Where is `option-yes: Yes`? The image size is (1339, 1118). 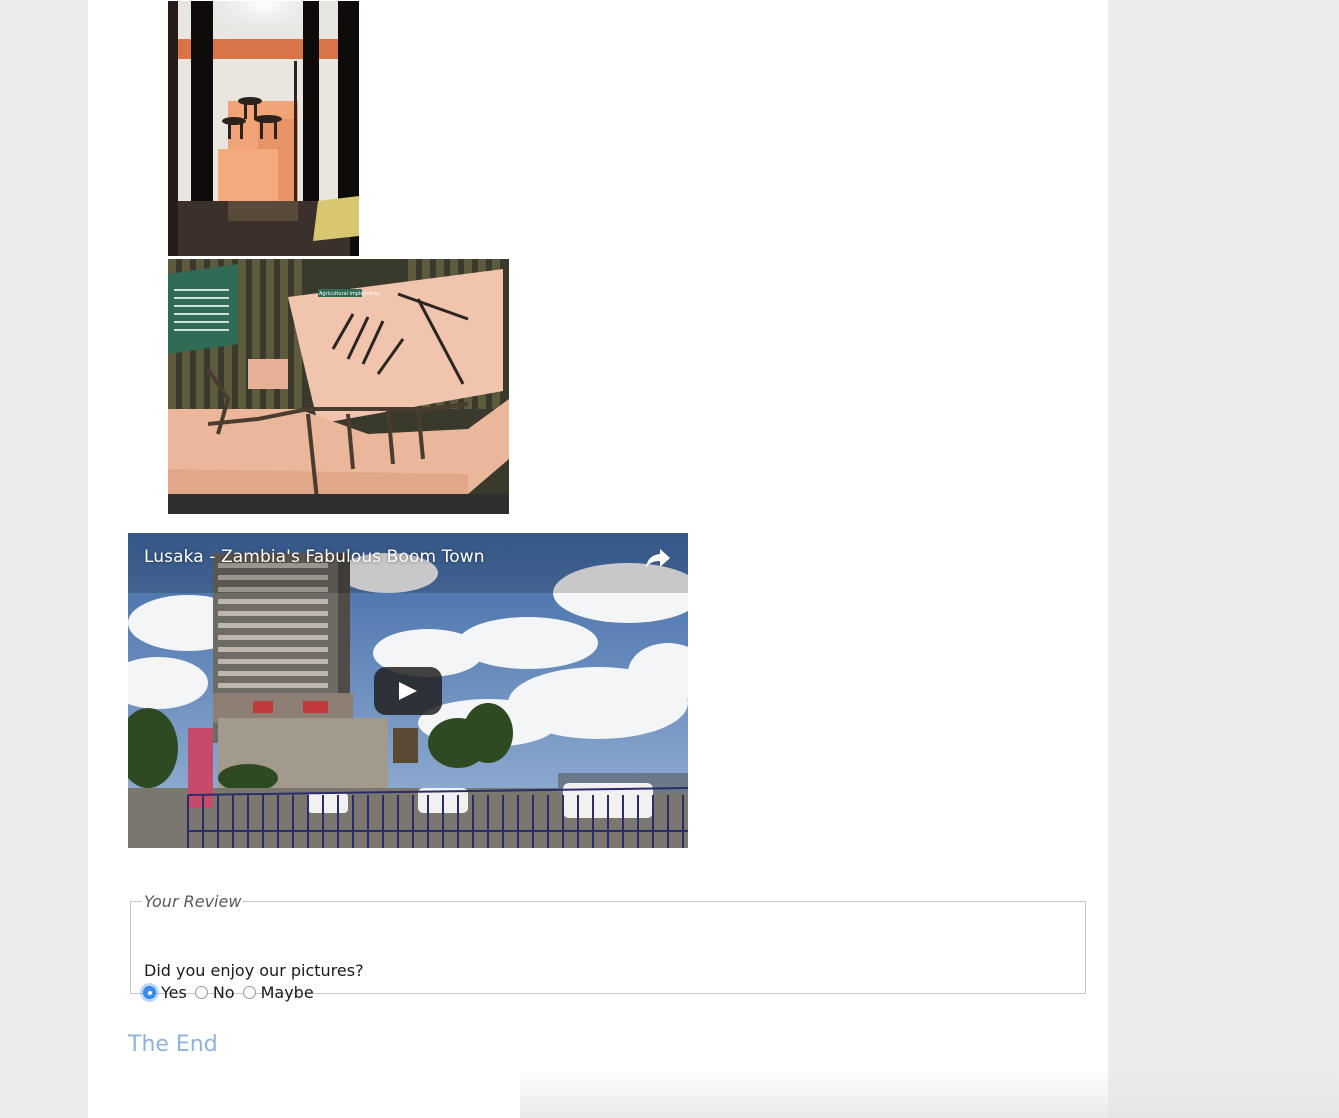
option-yes: Yes is located at coordinates (165, 992).